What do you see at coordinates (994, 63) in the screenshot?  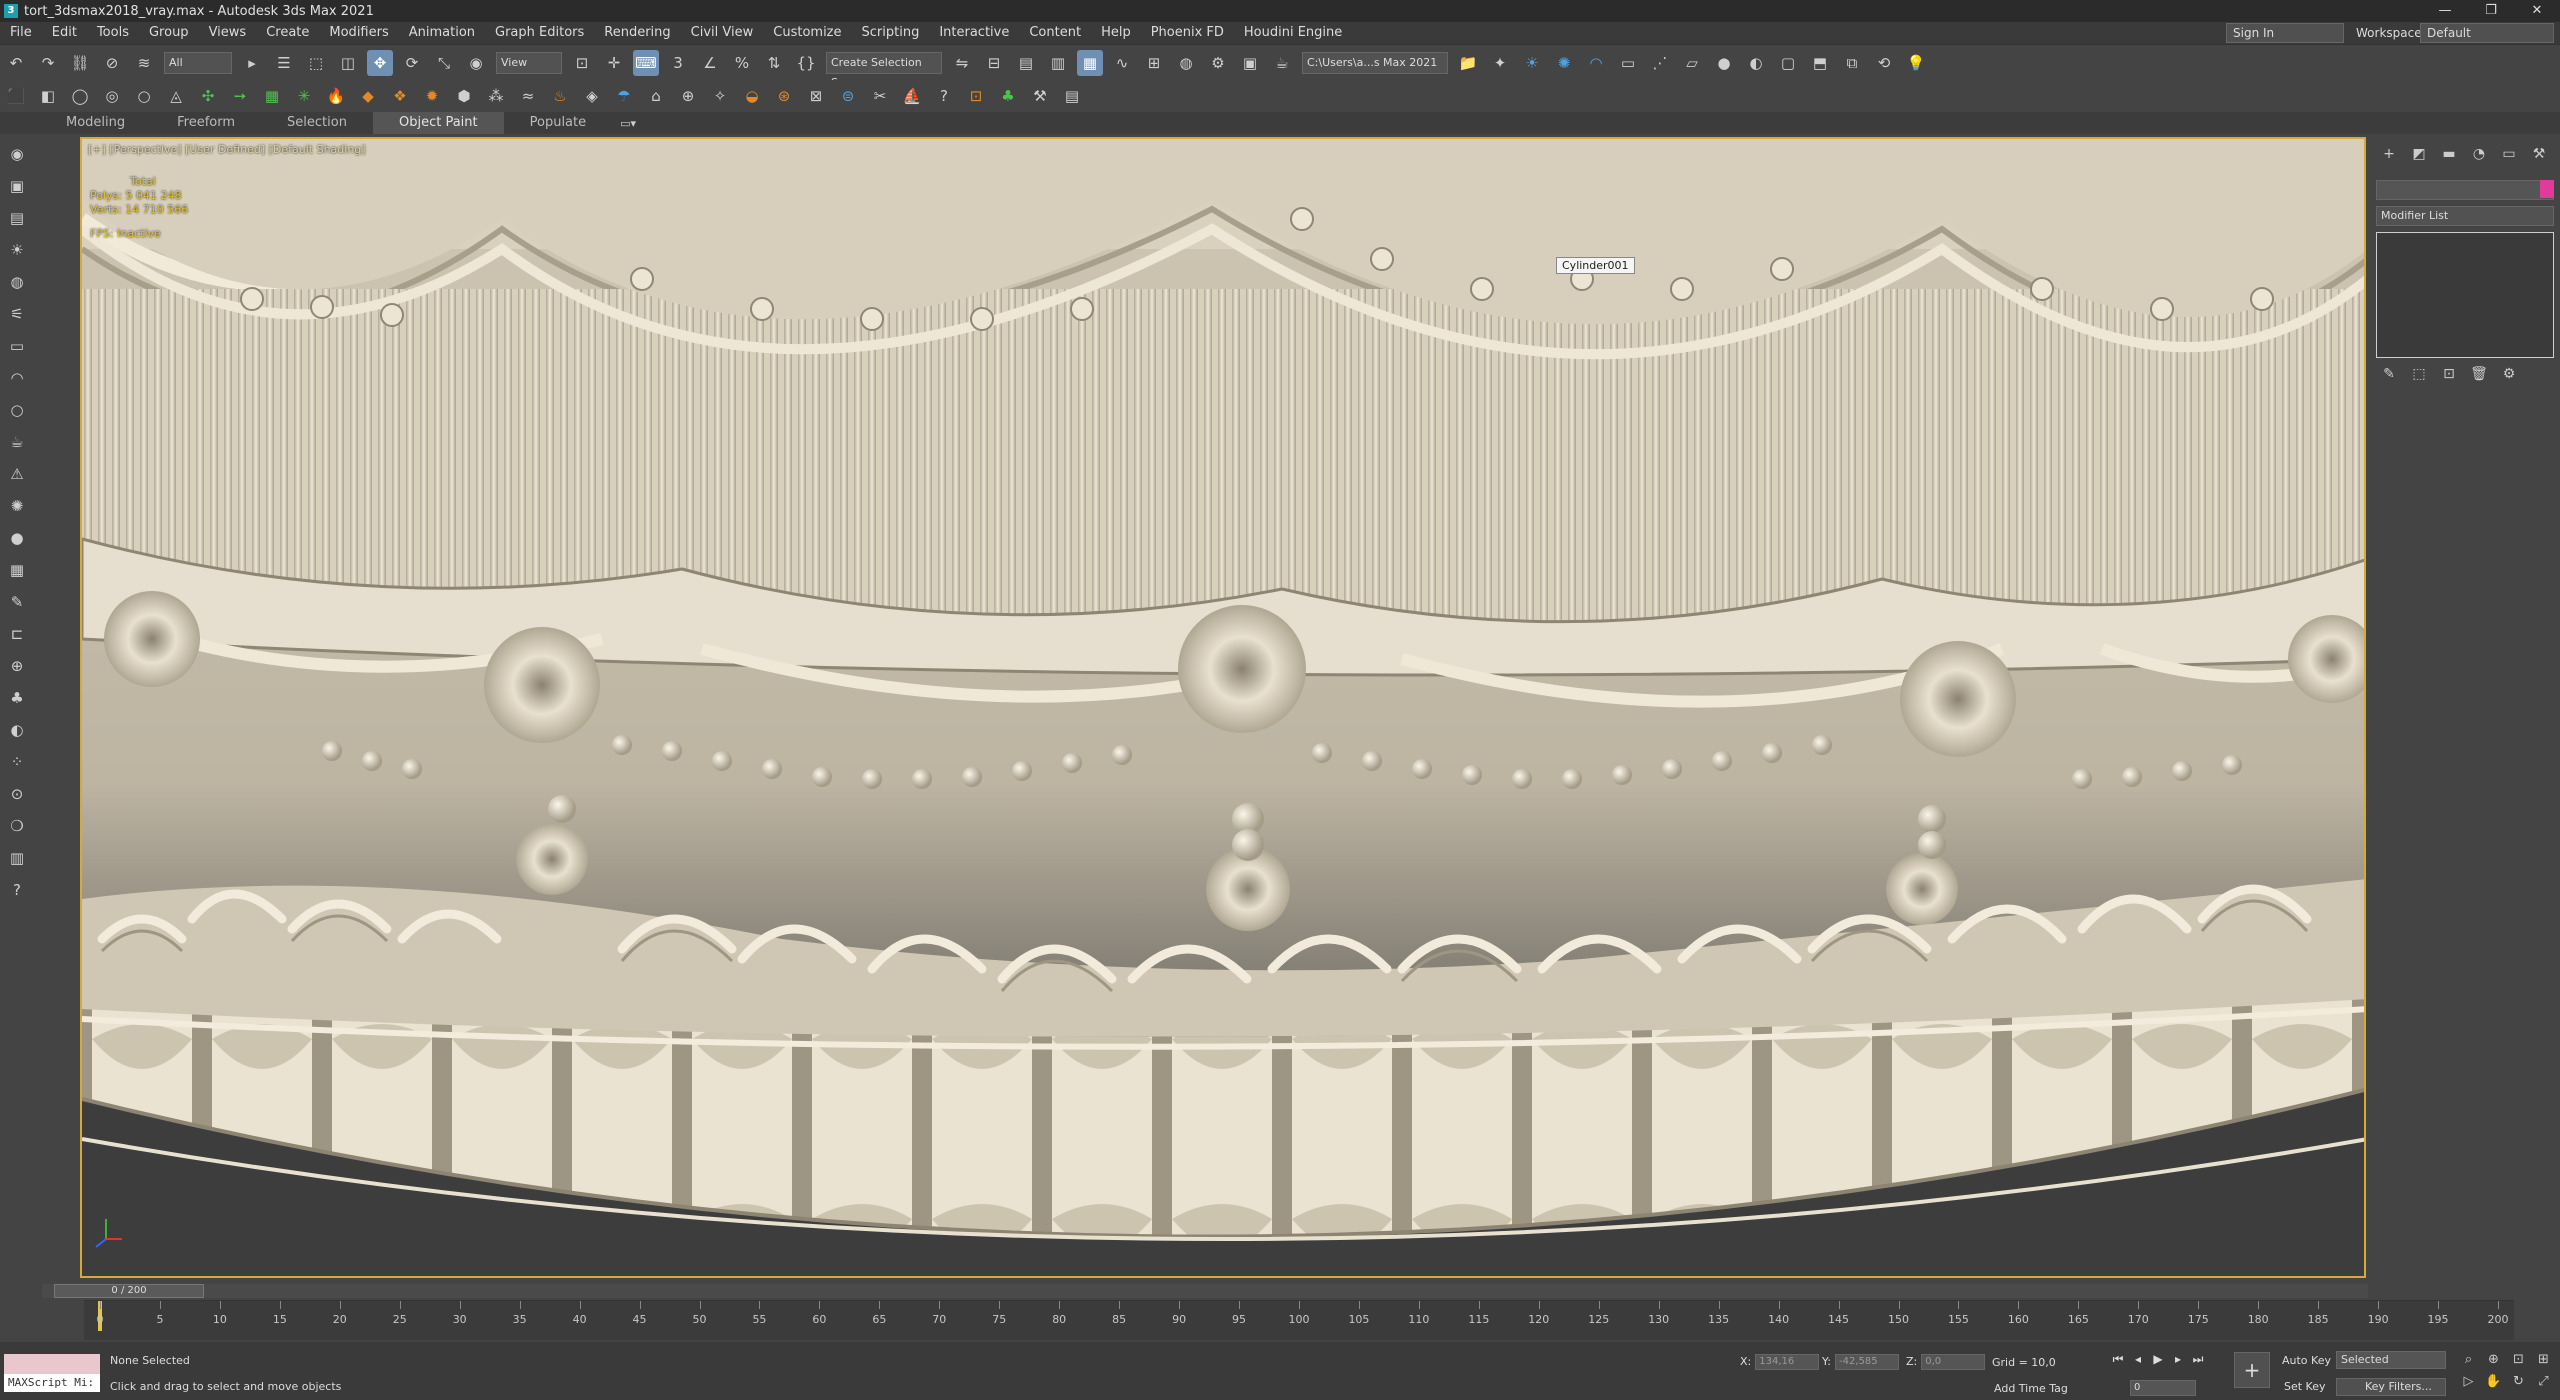 I see `align-icon: ⊟` at bounding box center [994, 63].